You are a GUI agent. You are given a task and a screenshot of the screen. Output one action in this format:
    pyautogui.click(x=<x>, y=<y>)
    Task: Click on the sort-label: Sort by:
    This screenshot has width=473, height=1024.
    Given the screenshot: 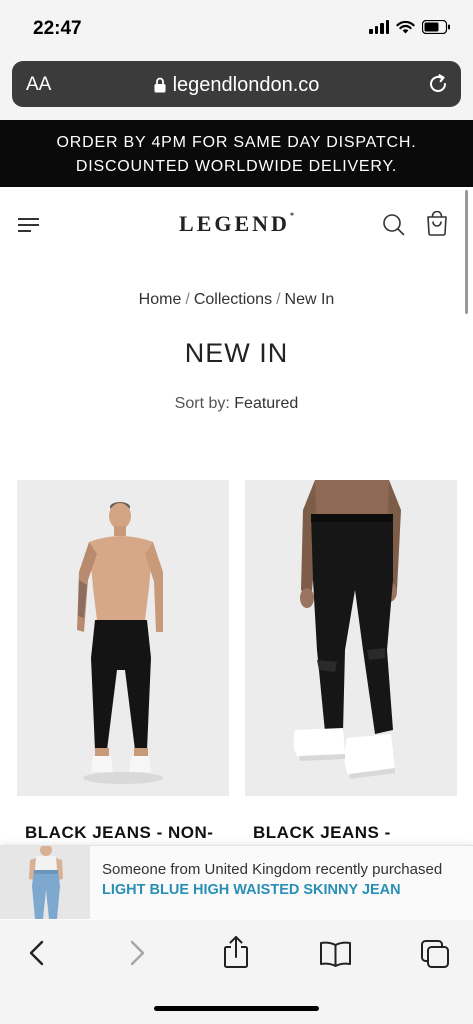 What is the action you would take?
    pyautogui.click(x=202, y=403)
    